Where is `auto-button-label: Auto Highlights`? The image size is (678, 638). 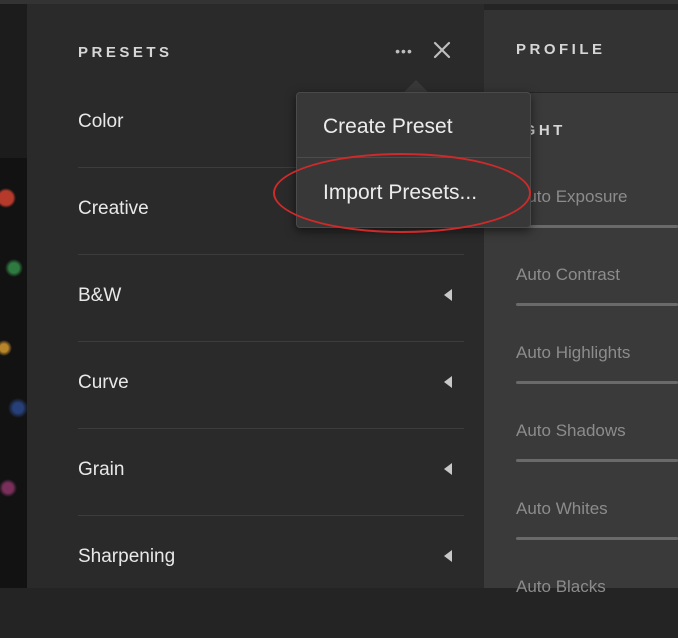
auto-button-label: Auto Highlights is located at coordinates (573, 352).